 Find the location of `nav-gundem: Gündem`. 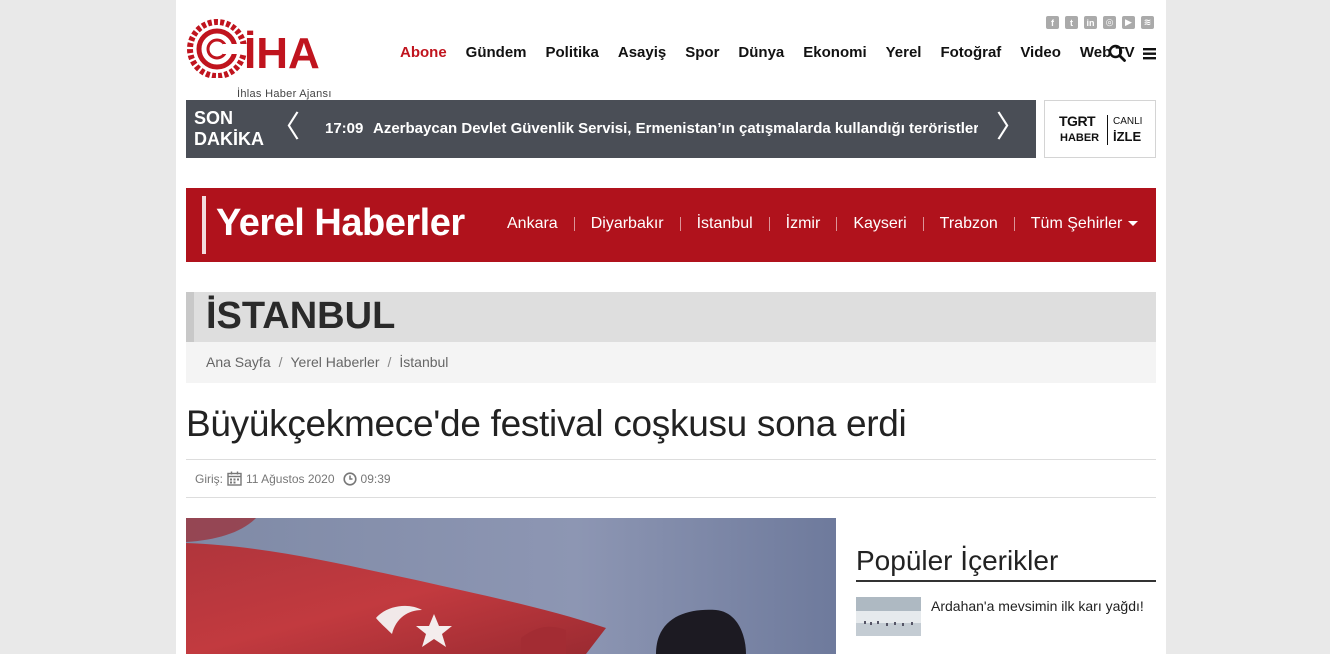

nav-gundem: Gündem is located at coordinates (496, 52).